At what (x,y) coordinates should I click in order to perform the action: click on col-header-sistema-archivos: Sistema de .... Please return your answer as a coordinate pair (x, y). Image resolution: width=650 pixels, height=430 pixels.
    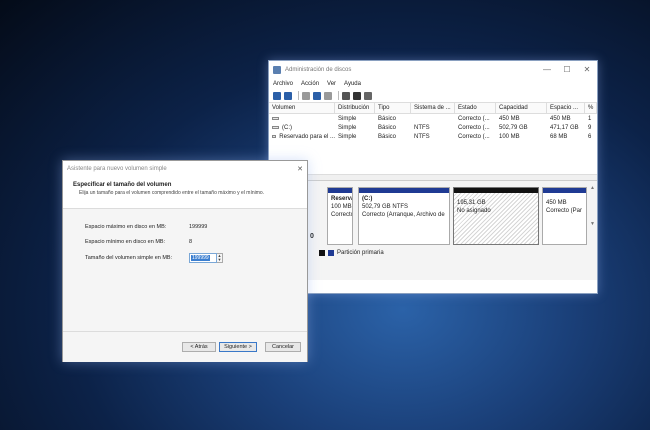
    Looking at the image, I should click on (433, 108).